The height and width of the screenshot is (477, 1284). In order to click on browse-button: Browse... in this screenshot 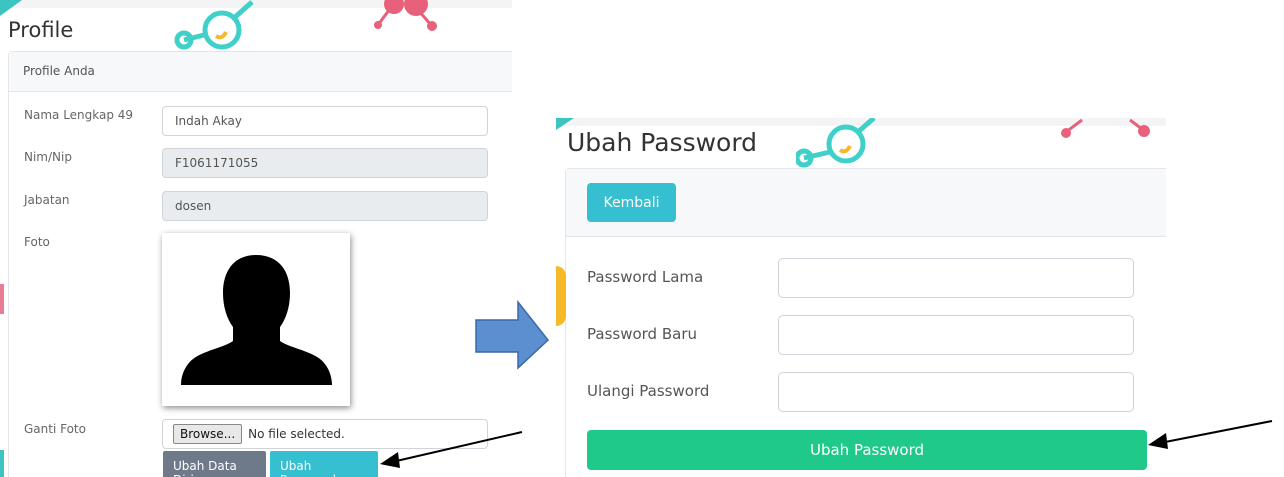, I will do `click(208, 434)`.